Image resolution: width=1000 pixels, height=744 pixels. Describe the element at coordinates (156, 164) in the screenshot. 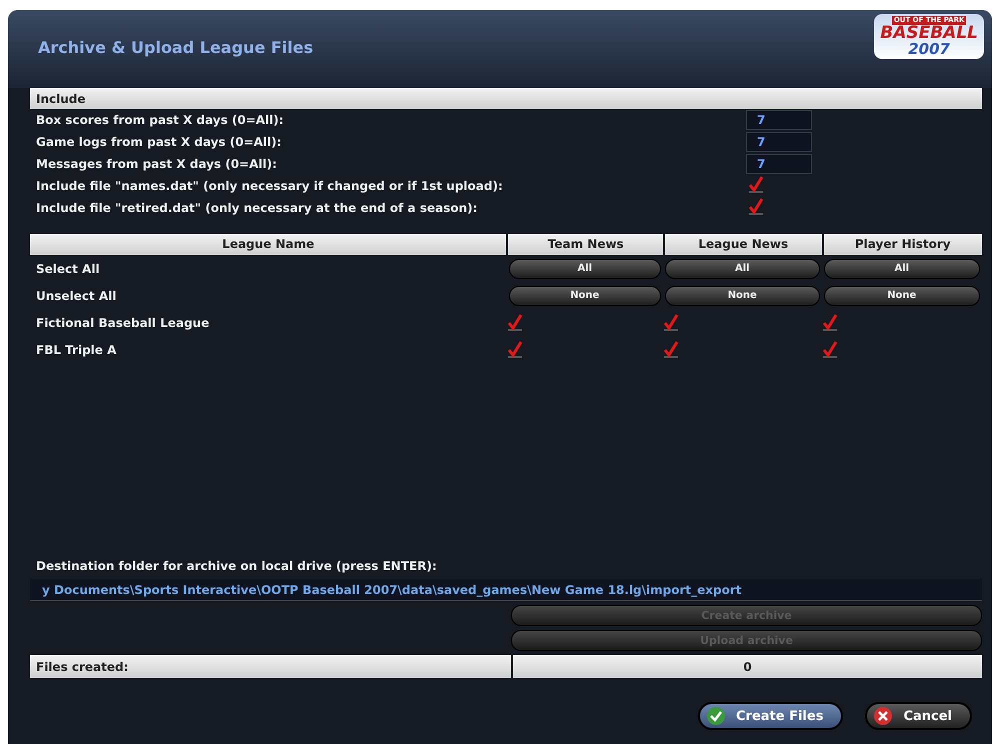

I see `setting-label: Messages from past X days (0=All):` at that location.